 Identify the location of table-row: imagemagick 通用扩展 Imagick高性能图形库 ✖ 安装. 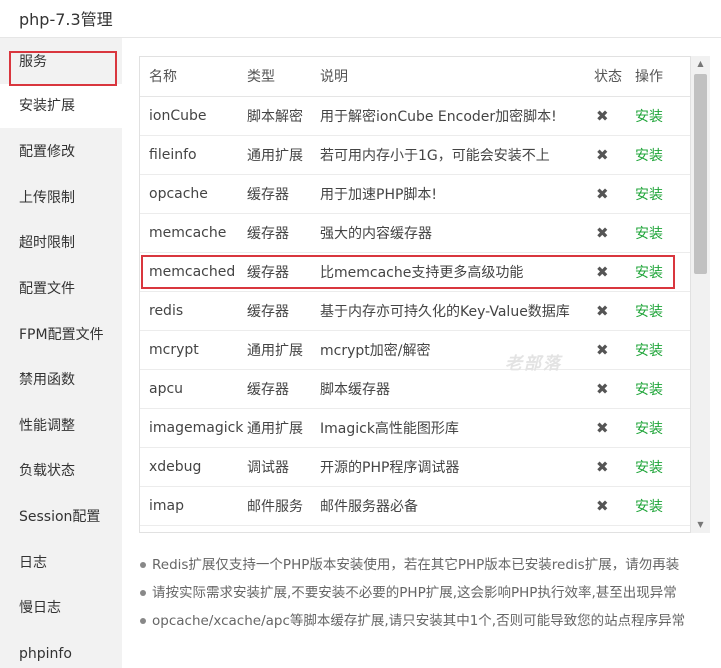
(415, 428).